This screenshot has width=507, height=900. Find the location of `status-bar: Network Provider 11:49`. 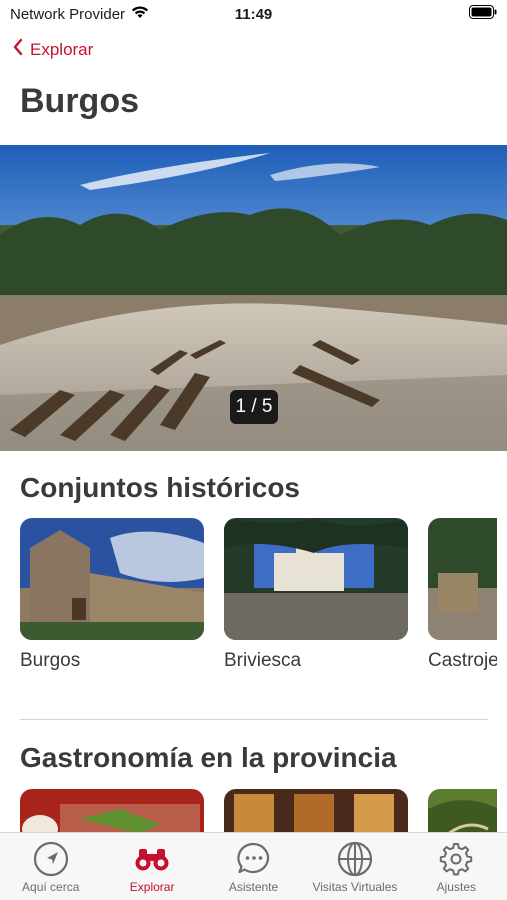

status-bar: Network Provider 11:49 is located at coordinates (253, 14).